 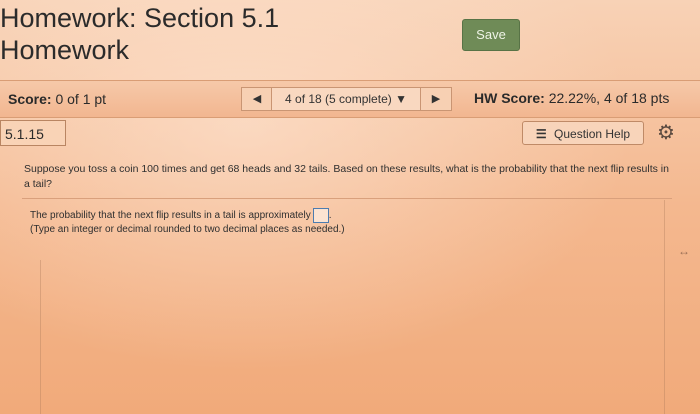 I want to click on previous-question-button: ◀, so click(x=257, y=99).